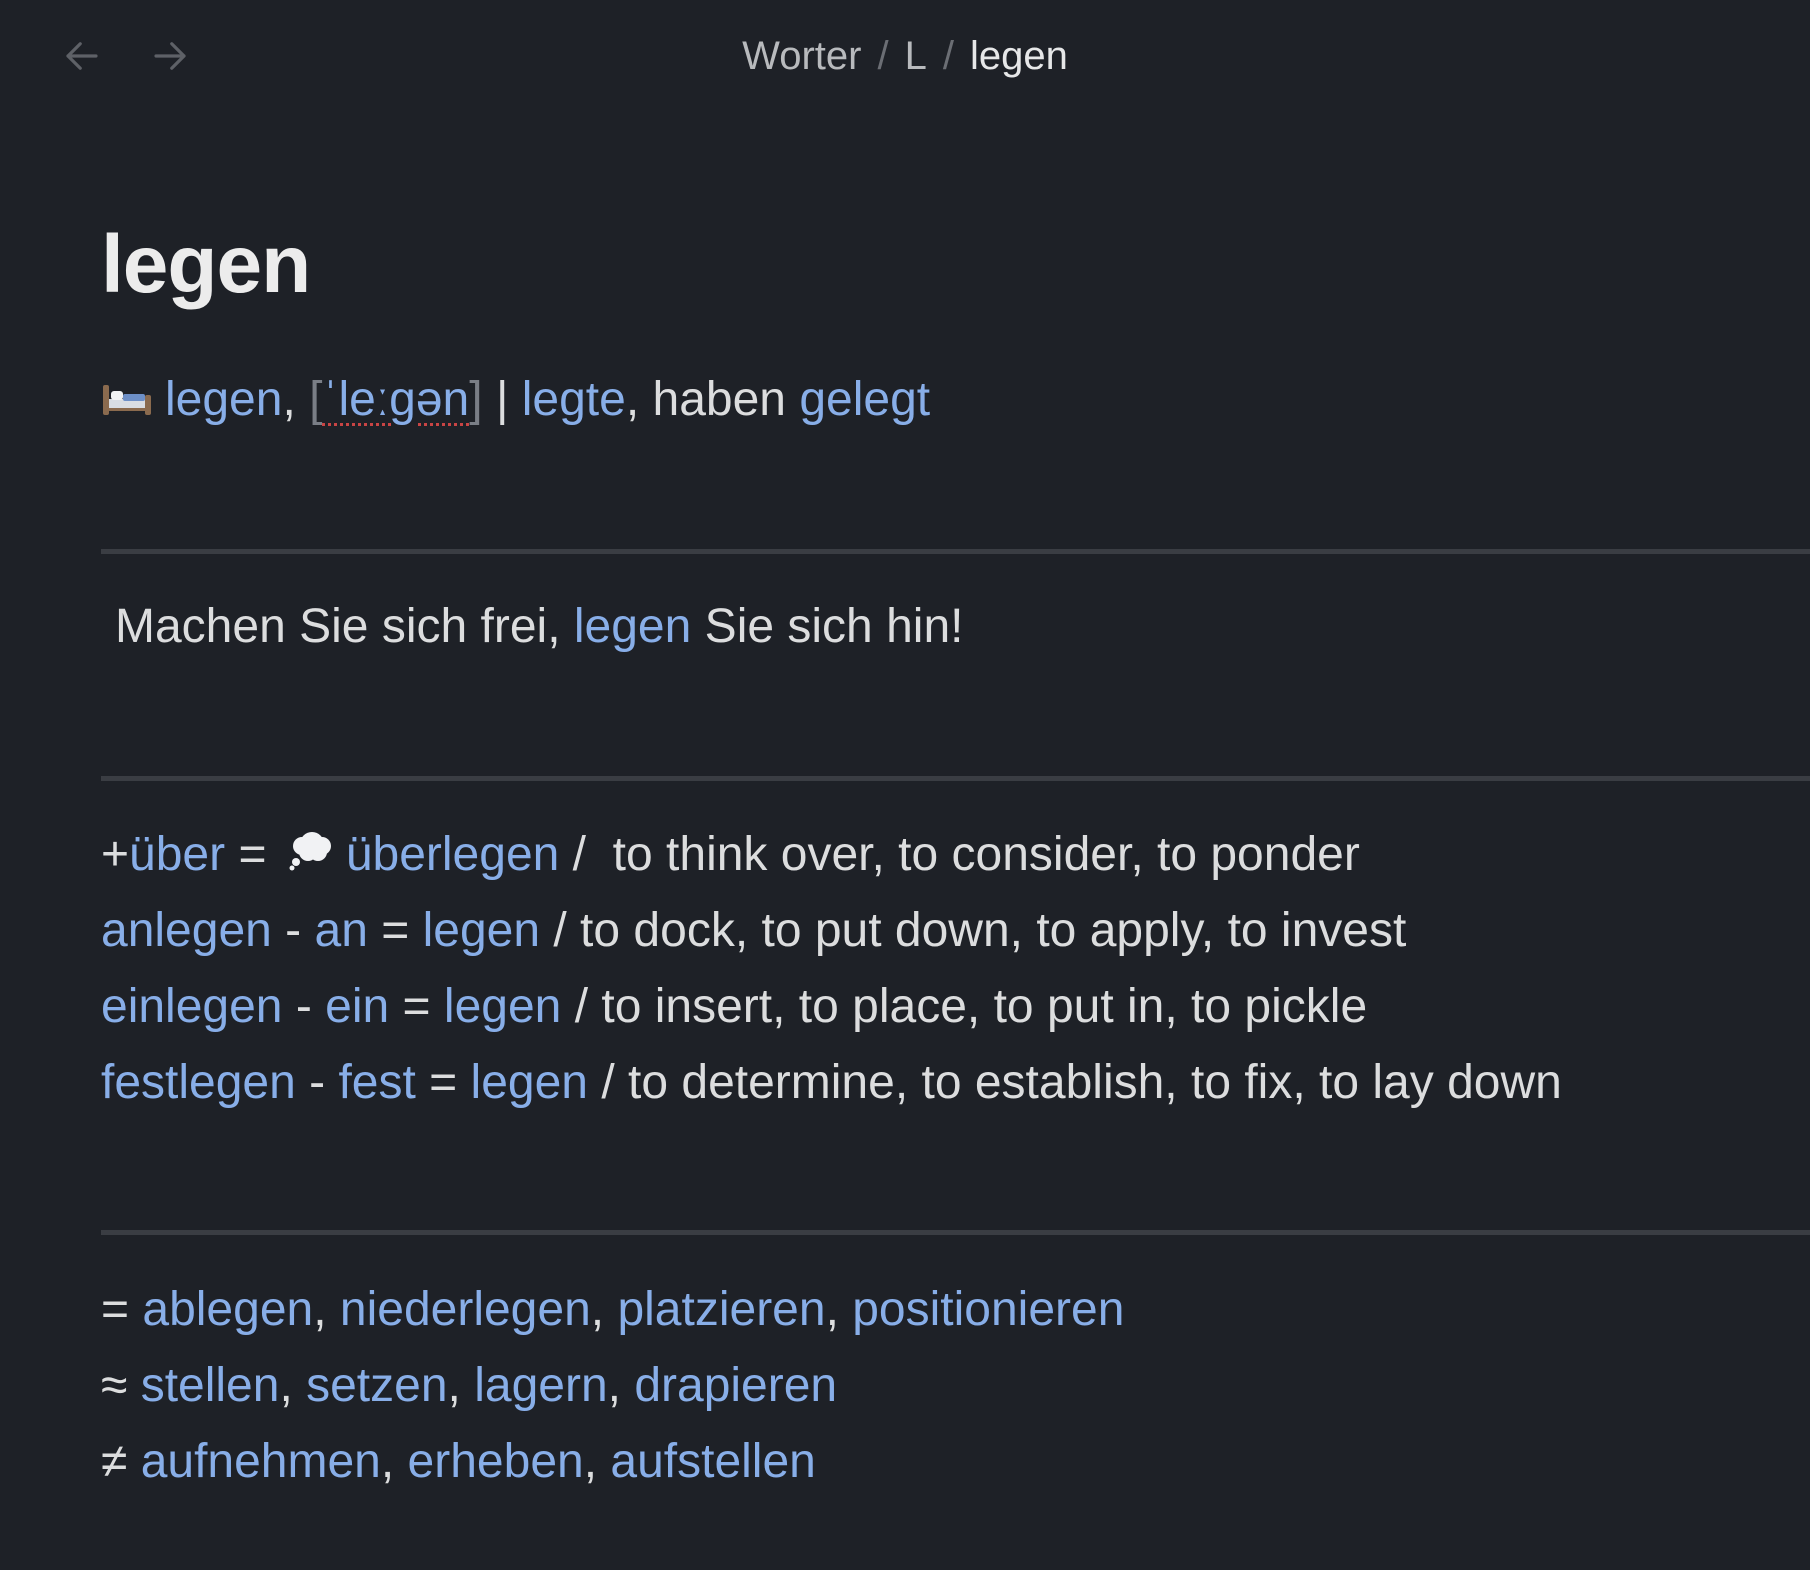 This screenshot has width=1810, height=1570. Describe the element at coordinates (261, 1461) in the screenshot. I see `relation-word-link: aufnehmen` at that location.